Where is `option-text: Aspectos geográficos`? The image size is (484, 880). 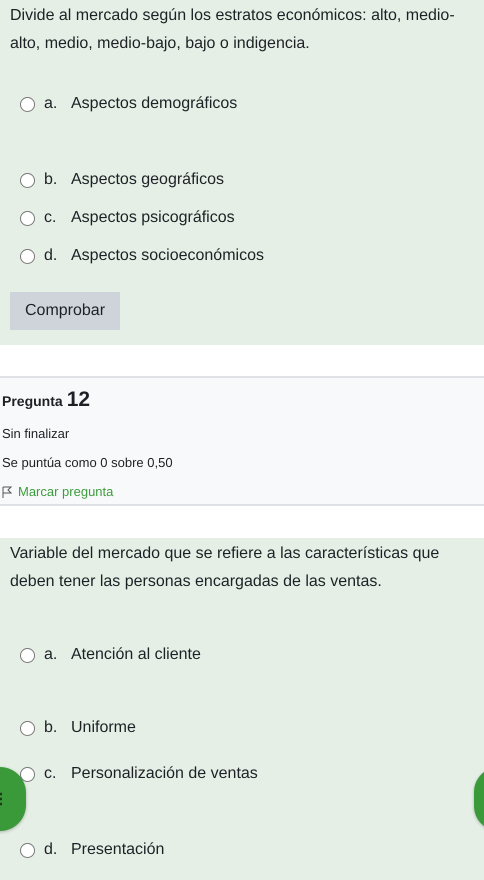 option-text: Aspectos geográficos is located at coordinates (147, 180).